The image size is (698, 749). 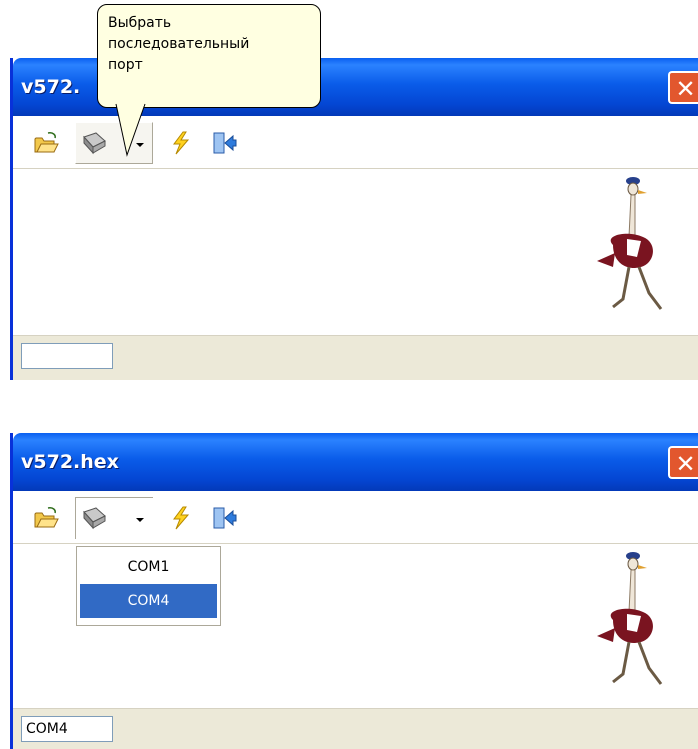 I want to click on menu-item-com4: COM4, so click(x=148, y=601).